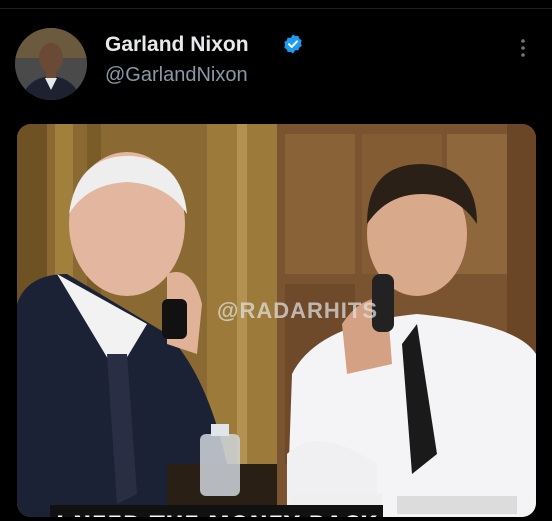 Image resolution: width=552 pixels, height=521 pixels. I want to click on meme-caption: I NEED THE MONEY BACK, so click(217, 511).